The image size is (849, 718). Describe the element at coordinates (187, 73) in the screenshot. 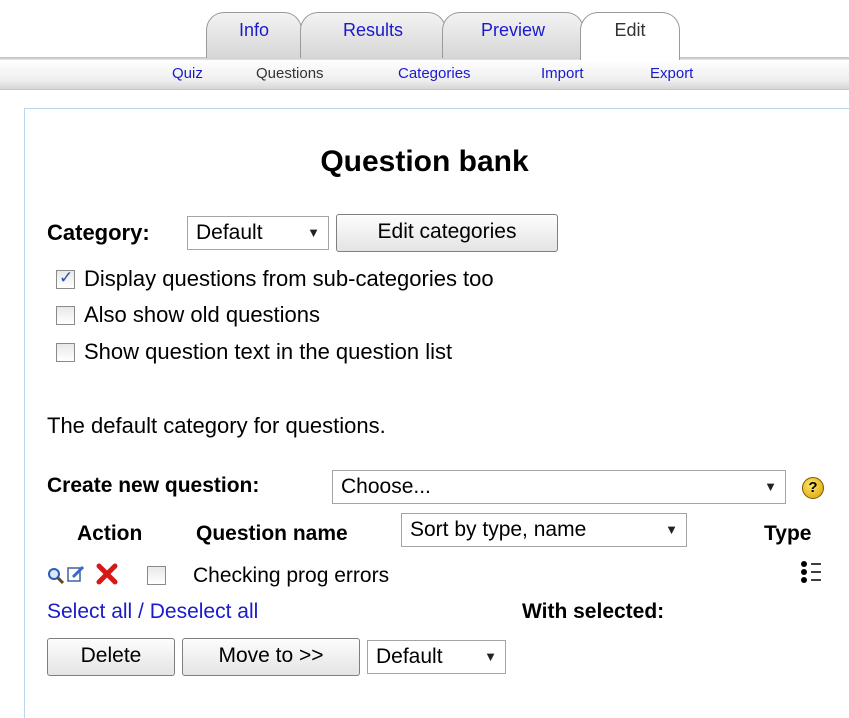

I see `subtab-quiz: Quiz` at that location.